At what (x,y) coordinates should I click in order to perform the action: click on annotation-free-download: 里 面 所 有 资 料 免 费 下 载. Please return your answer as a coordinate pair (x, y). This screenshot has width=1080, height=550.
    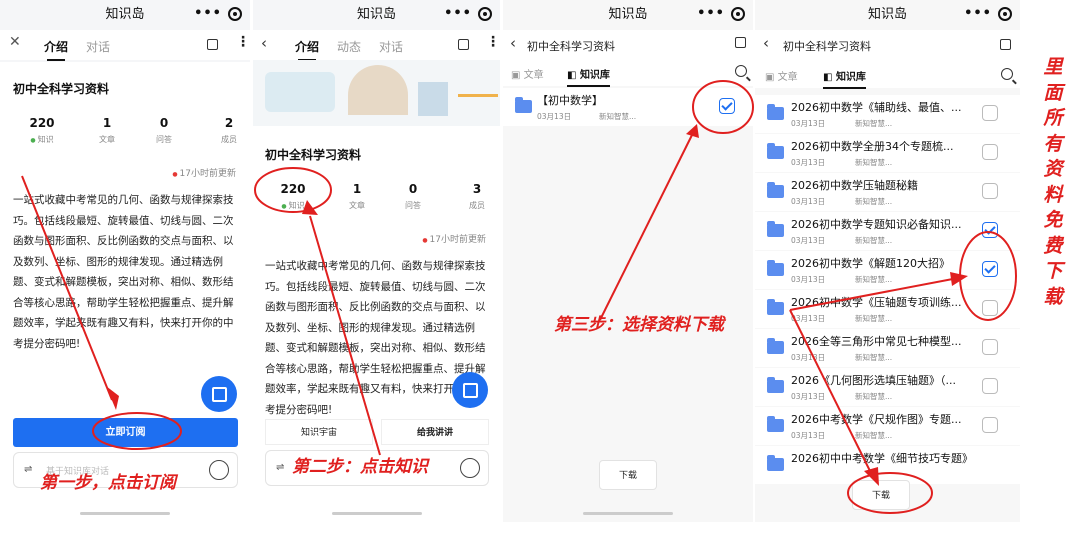
    Looking at the image, I should click on (1053, 182).